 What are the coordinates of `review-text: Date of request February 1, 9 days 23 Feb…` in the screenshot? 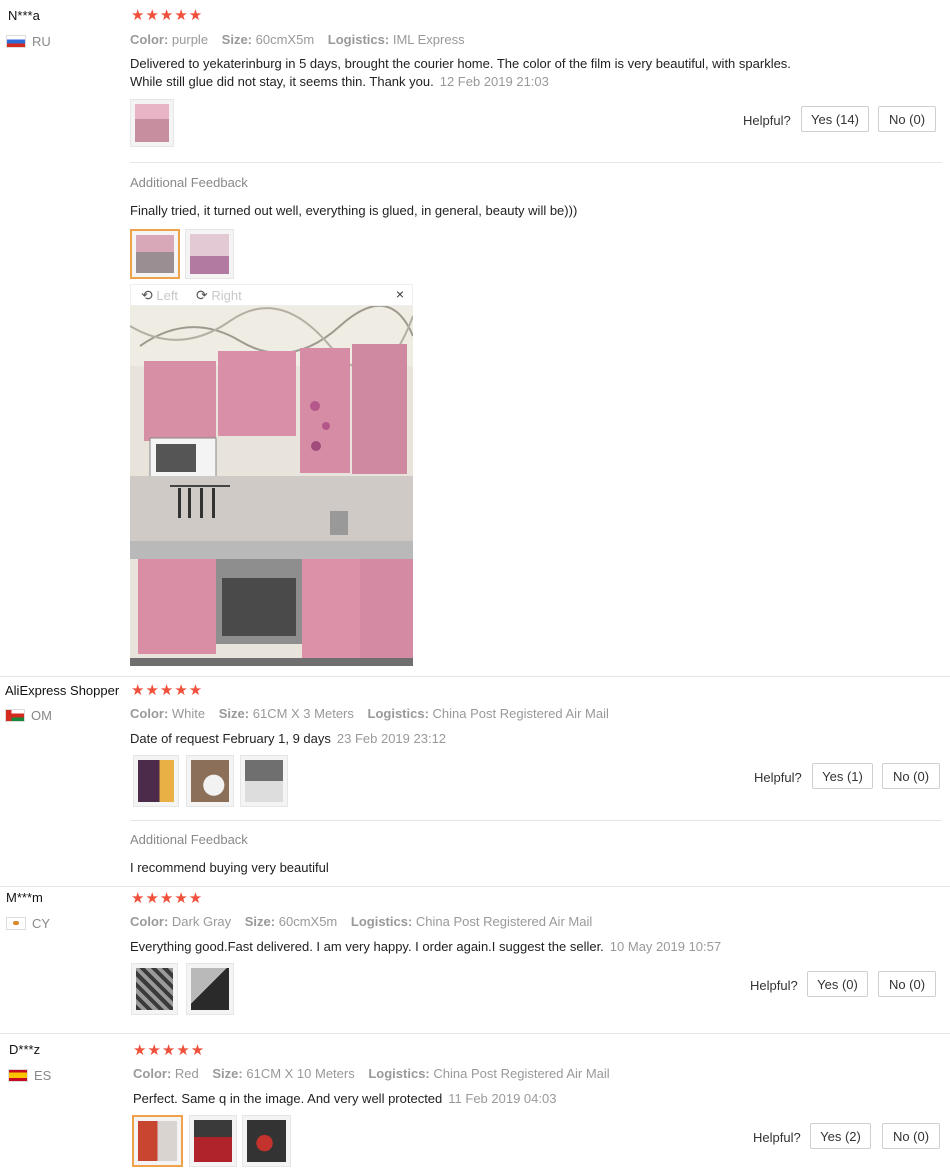 It's located at (288, 738).